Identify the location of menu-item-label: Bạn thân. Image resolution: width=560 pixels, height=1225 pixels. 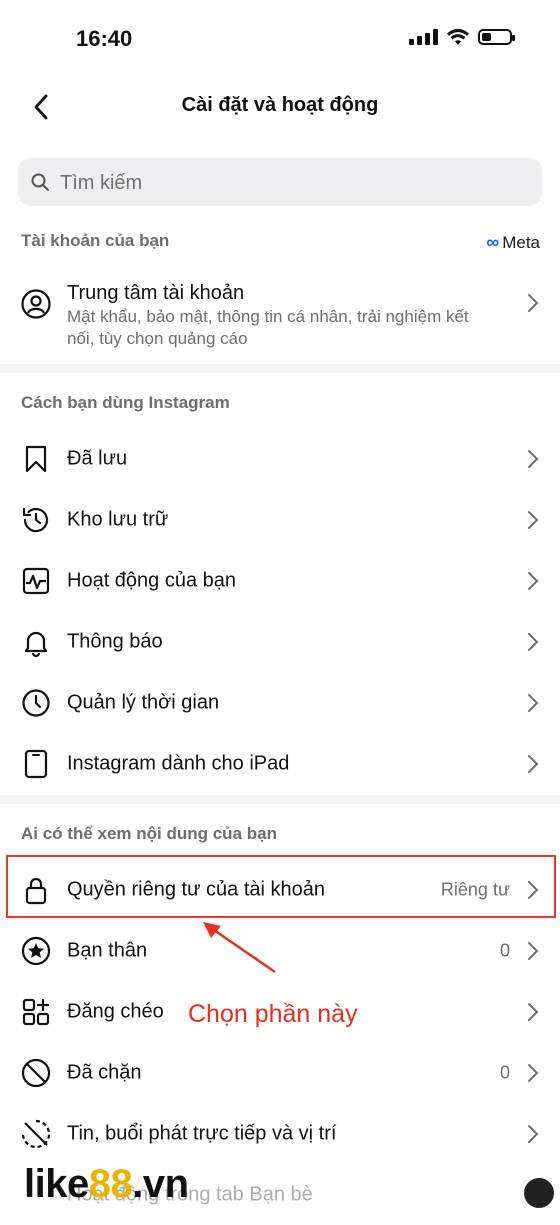
(107, 950).